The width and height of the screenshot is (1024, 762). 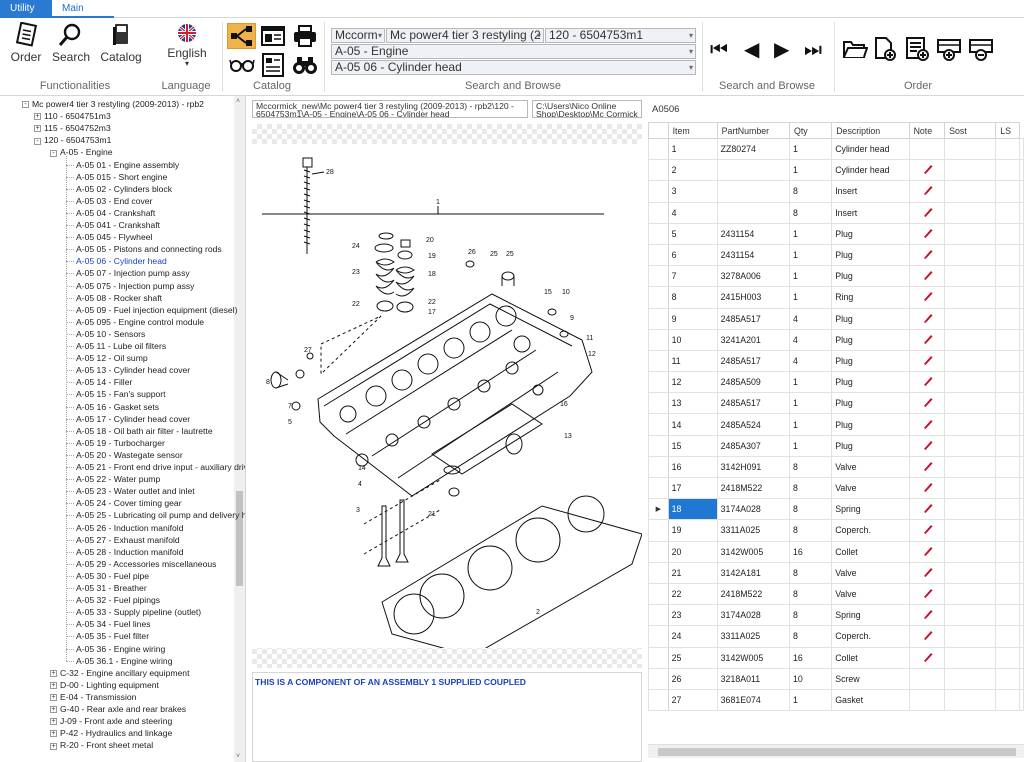 I want to click on item-cell: 6, so click(x=692, y=255).